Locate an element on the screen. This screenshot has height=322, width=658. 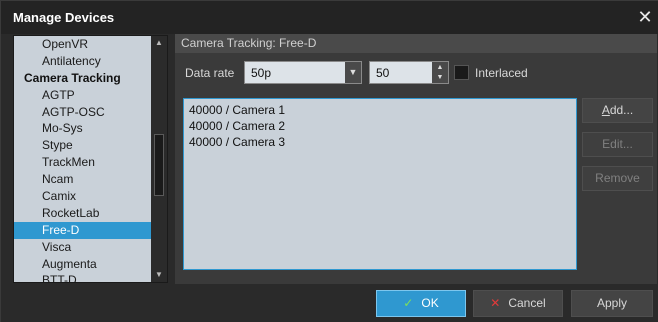
data-rate-label: Data rate is located at coordinates (210, 73).